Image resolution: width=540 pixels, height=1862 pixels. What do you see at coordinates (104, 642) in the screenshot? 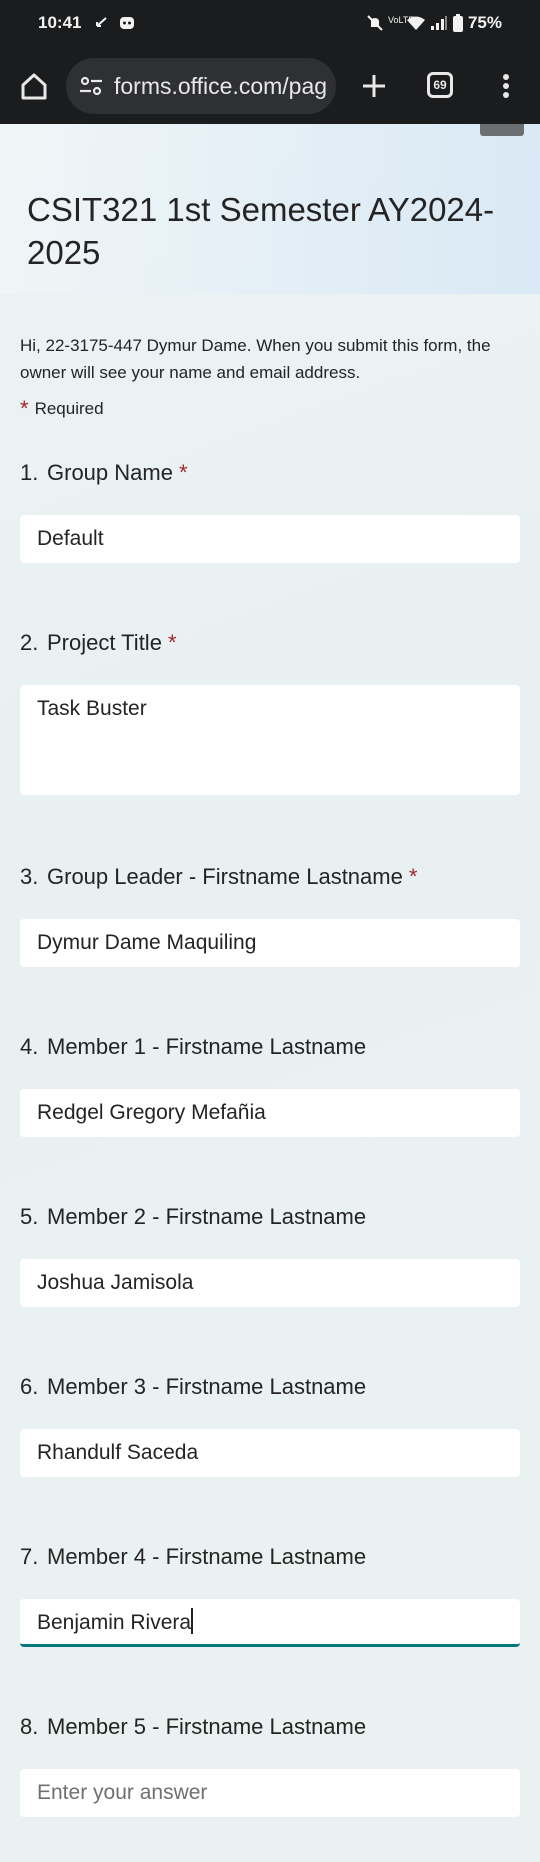
I see `question-text: Project Title` at bounding box center [104, 642].